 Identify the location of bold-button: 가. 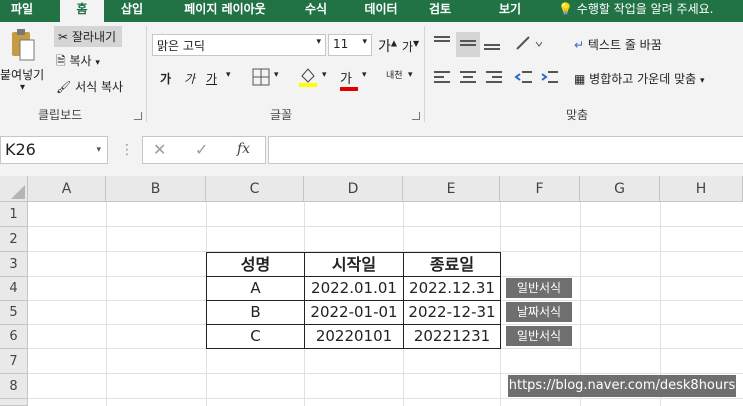
(165, 78).